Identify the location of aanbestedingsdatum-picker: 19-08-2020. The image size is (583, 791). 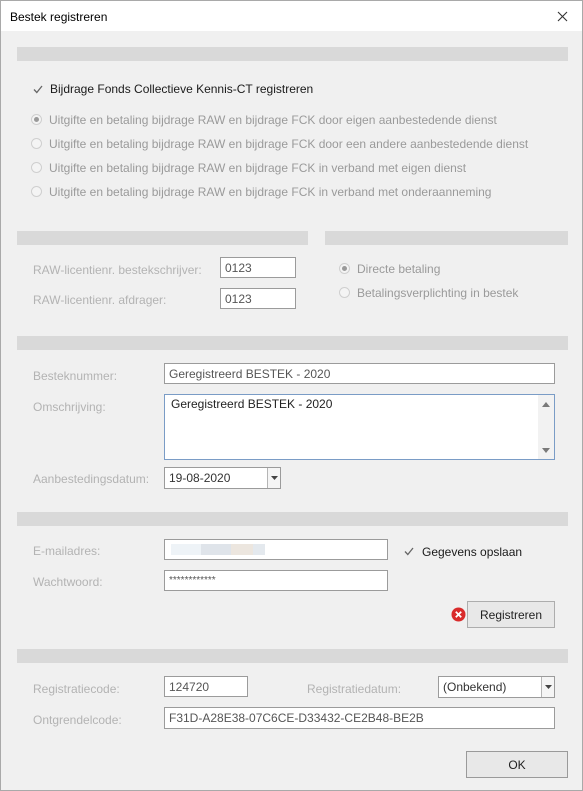
(222, 478).